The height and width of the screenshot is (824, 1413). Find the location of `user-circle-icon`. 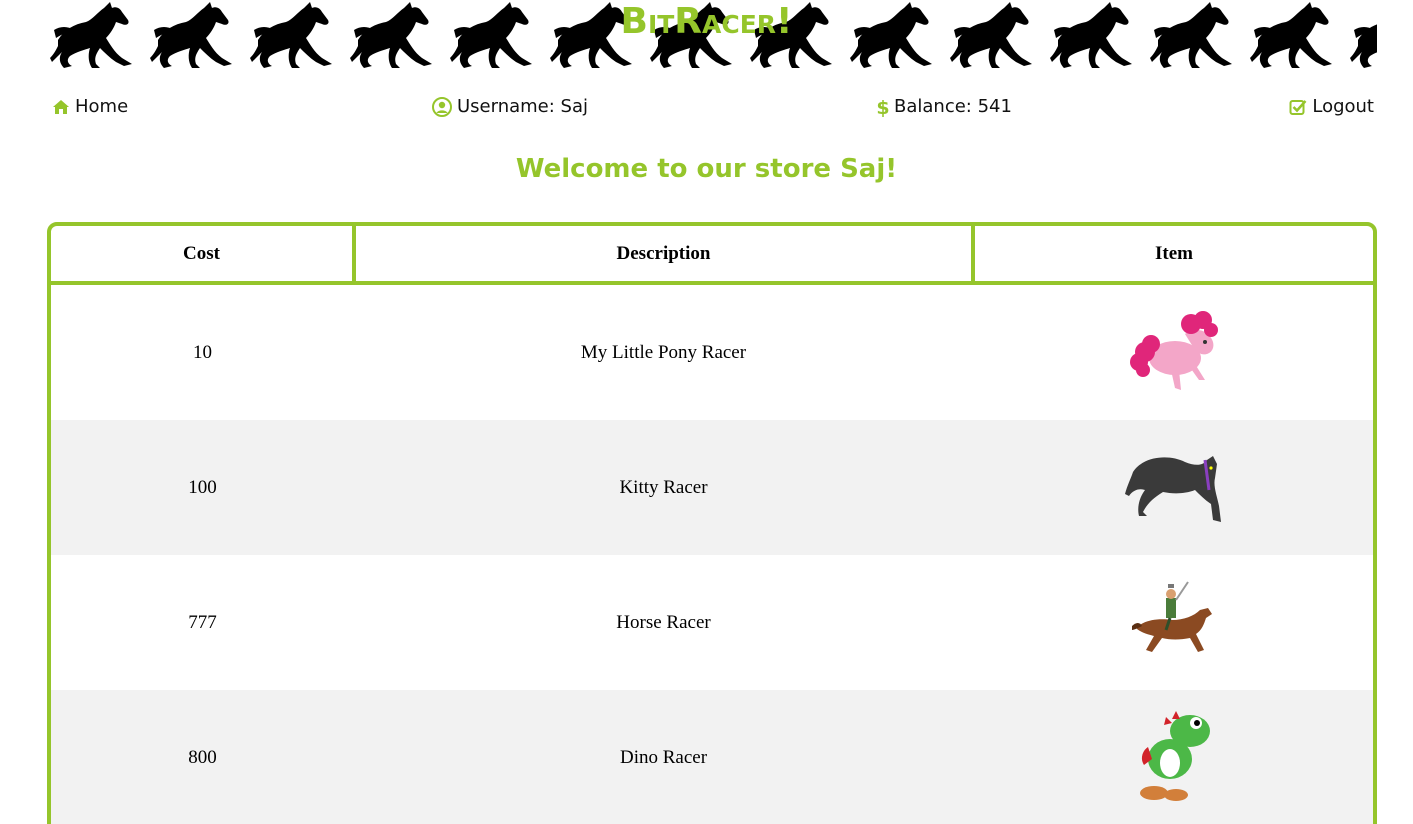

user-circle-icon is located at coordinates (442, 107).